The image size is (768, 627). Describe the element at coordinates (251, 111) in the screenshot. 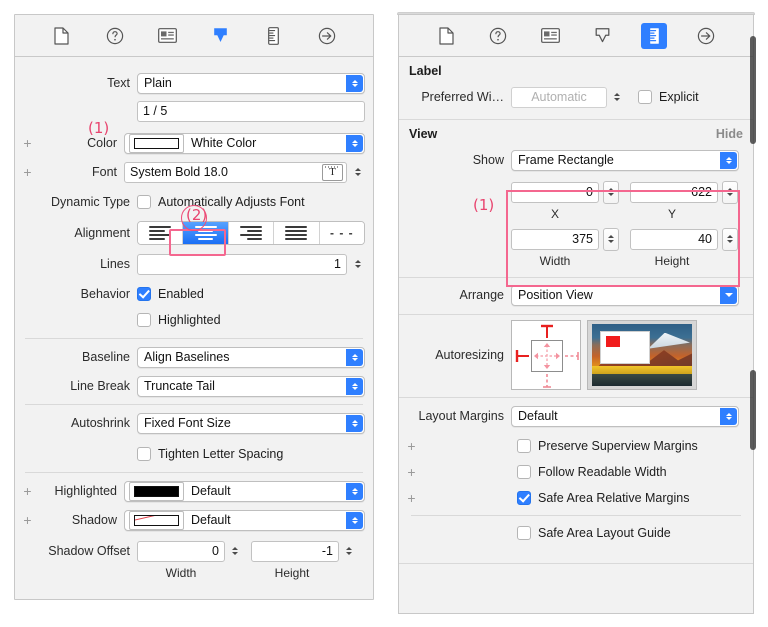

I see `text-content-input: 1 / 5` at that location.